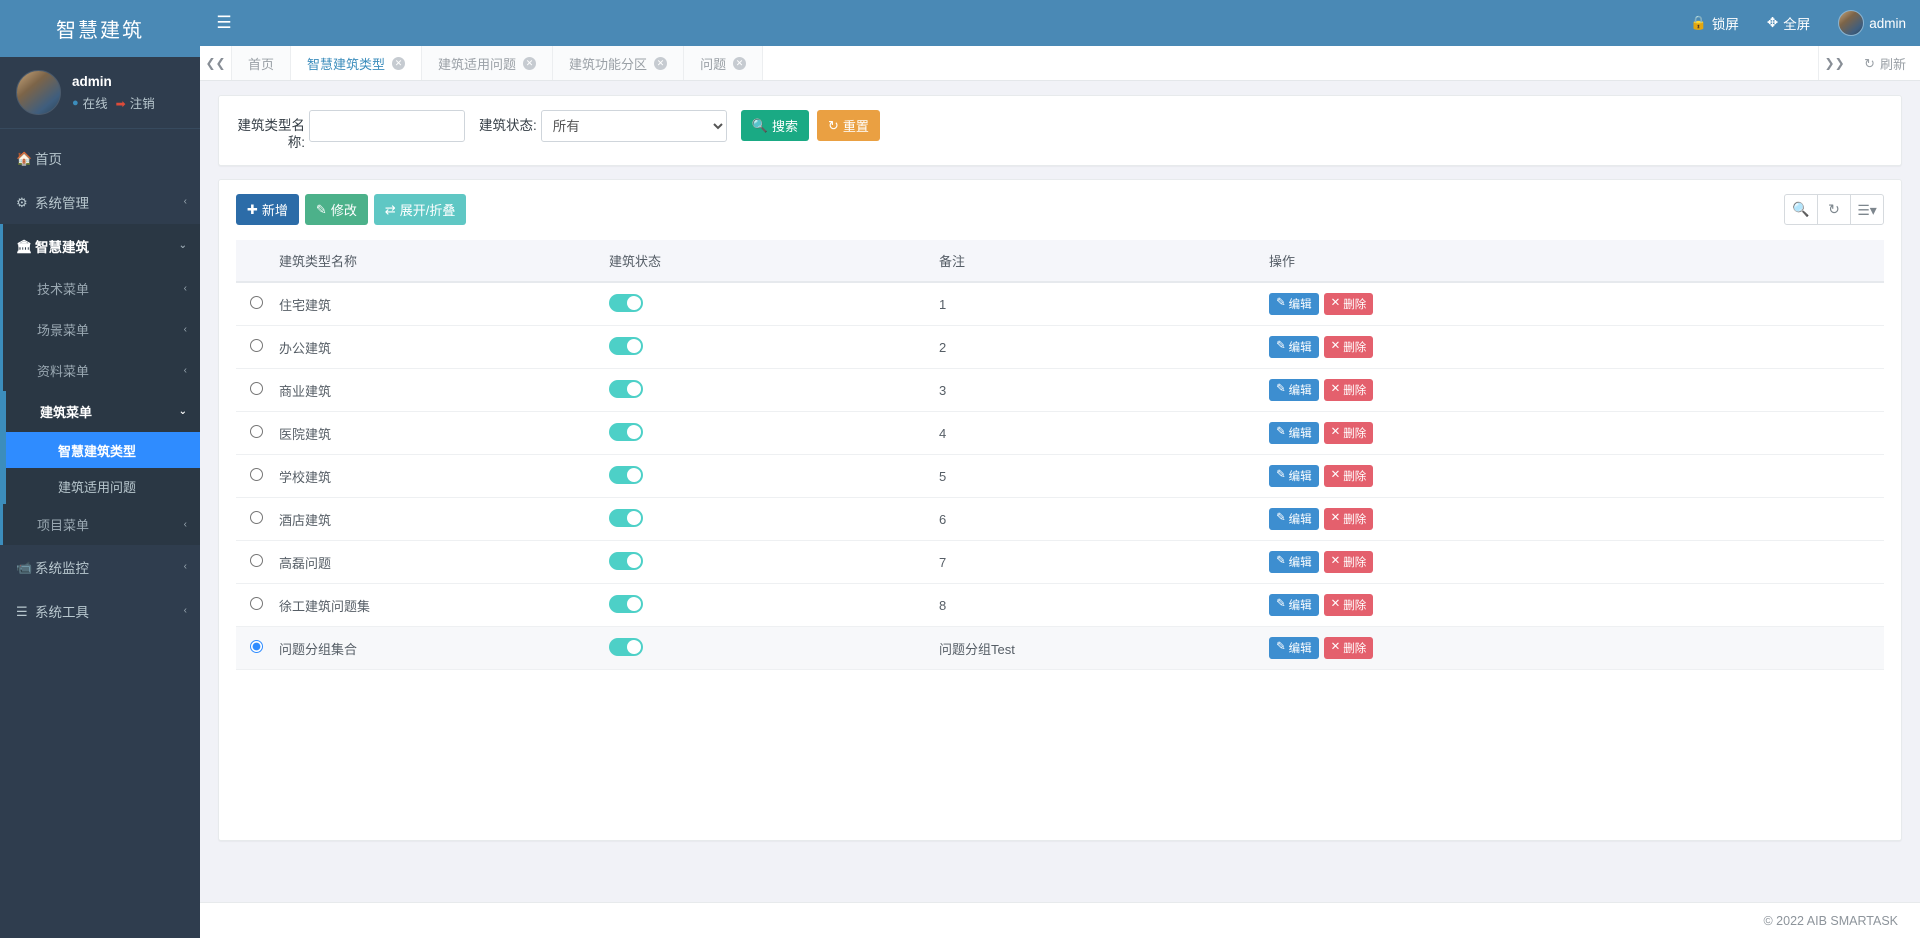 Image resolution: width=1920 pixels, height=938 pixels. I want to click on tab-home: 首页, so click(262, 63).